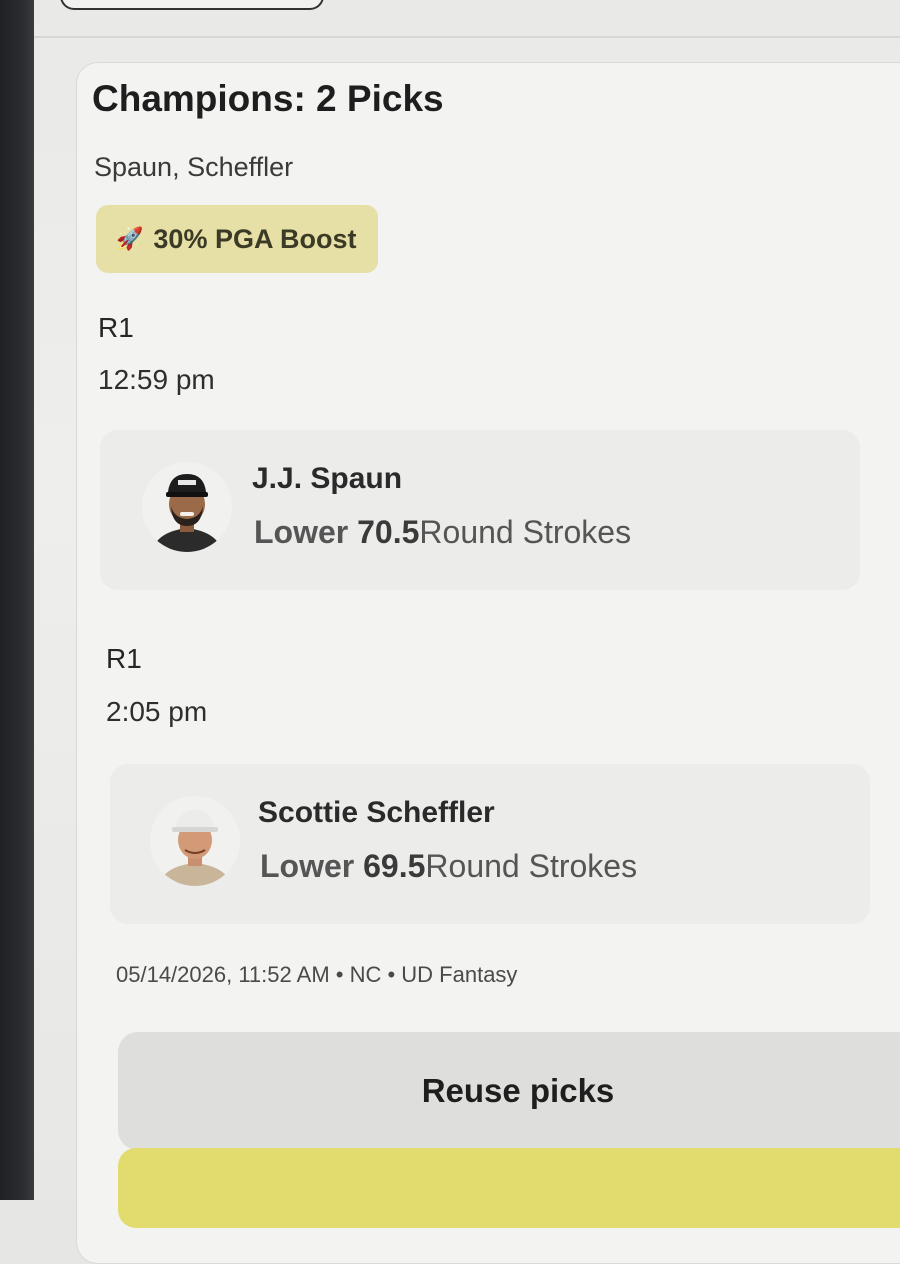 This screenshot has height=1264, width=900. What do you see at coordinates (157, 711) in the screenshot?
I see `pick-time: 2:05 pm` at bounding box center [157, 711].